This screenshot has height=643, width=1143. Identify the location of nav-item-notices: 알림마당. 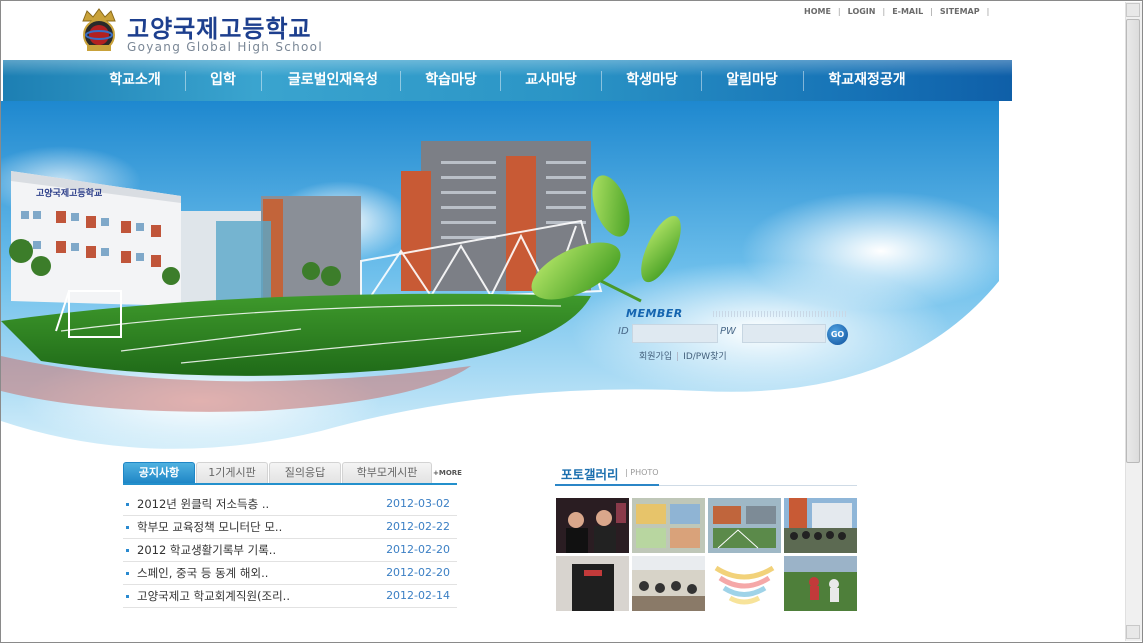
(752, 80).